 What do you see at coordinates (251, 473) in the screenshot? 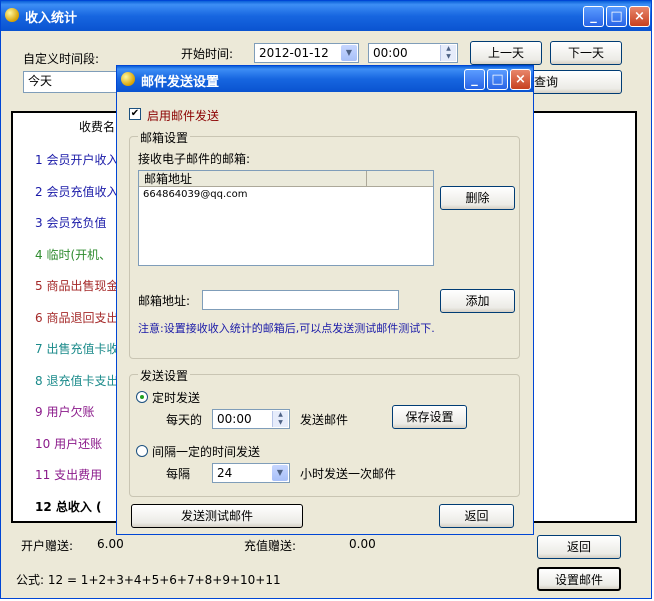
I see `interval-hours-select: 24 ▼` at bounding box center [251, 473].